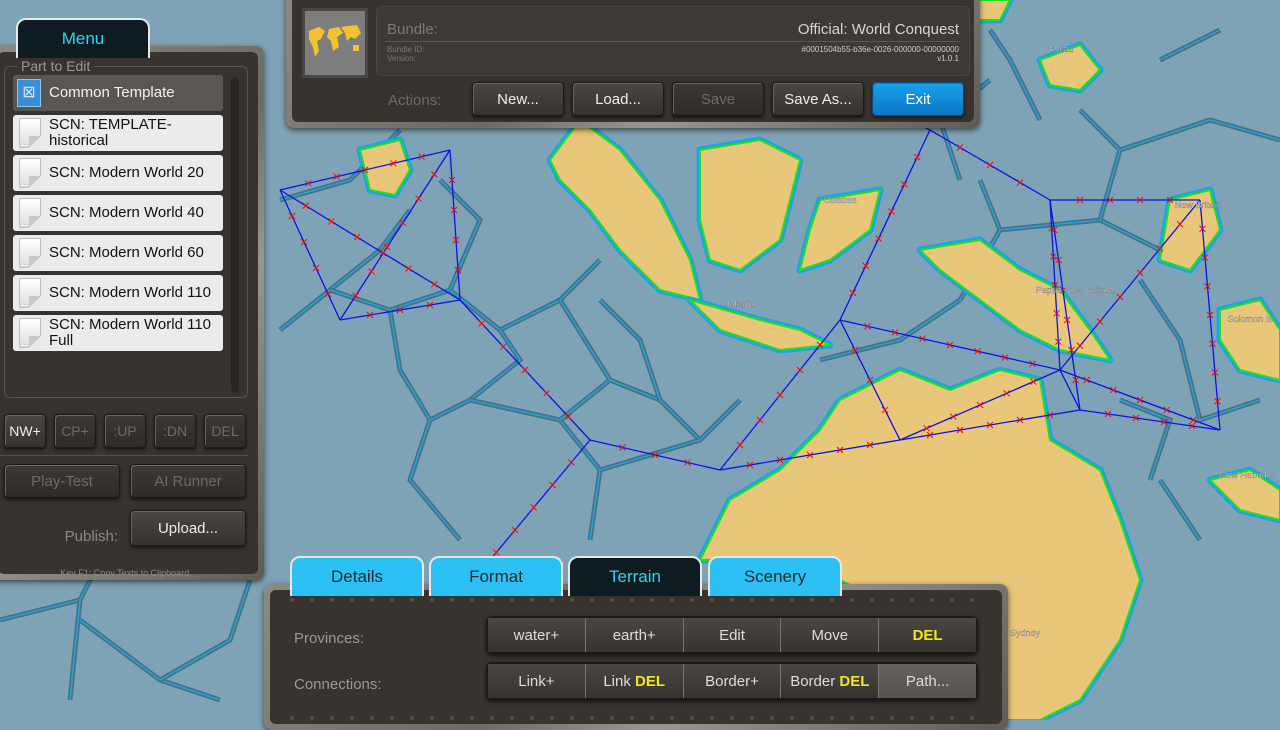 Image resolution: width=1280 pixels, height=730 pixels. Describe the element at coordinates (91, 536) in the screenshot. I see `publish-label: Publish:` at that location.